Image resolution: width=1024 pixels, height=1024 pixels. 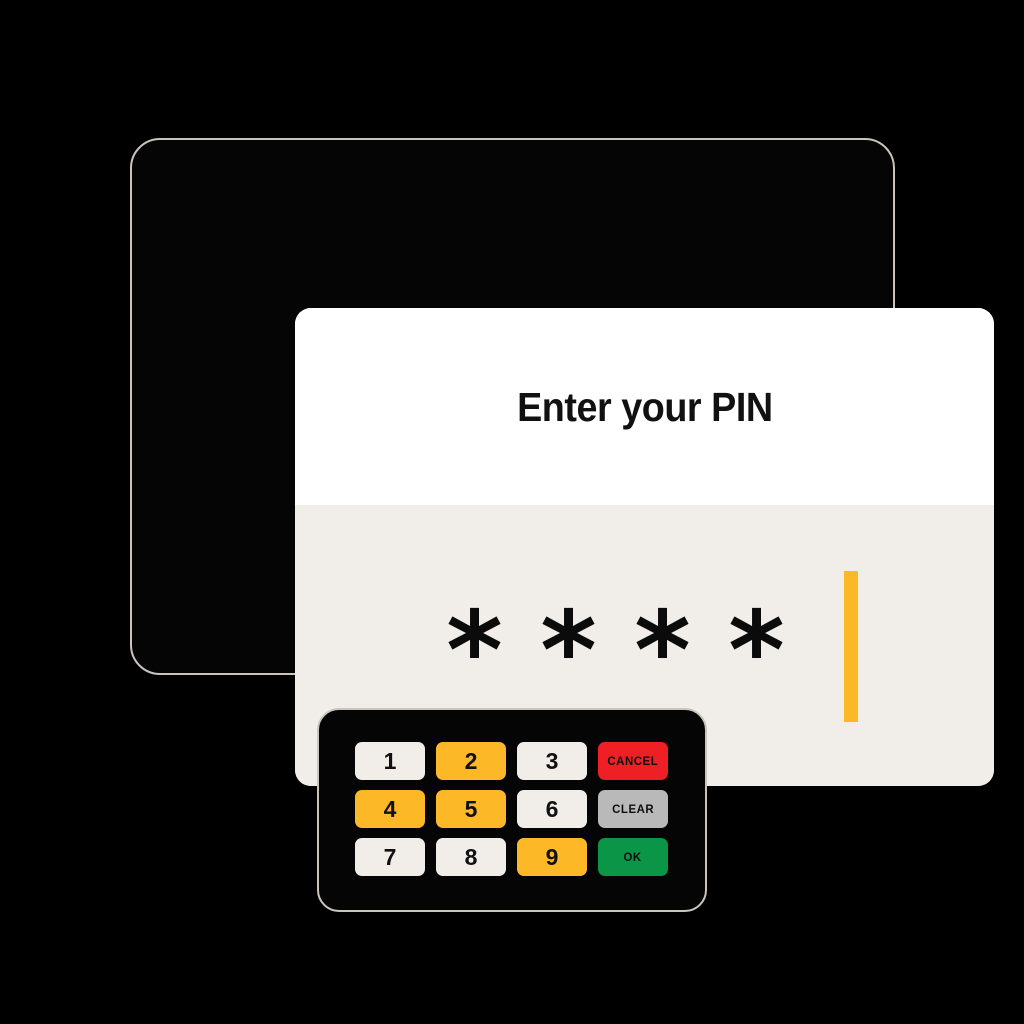 I want to click on keypad-key-label: 7, so click(x=390, y=856).